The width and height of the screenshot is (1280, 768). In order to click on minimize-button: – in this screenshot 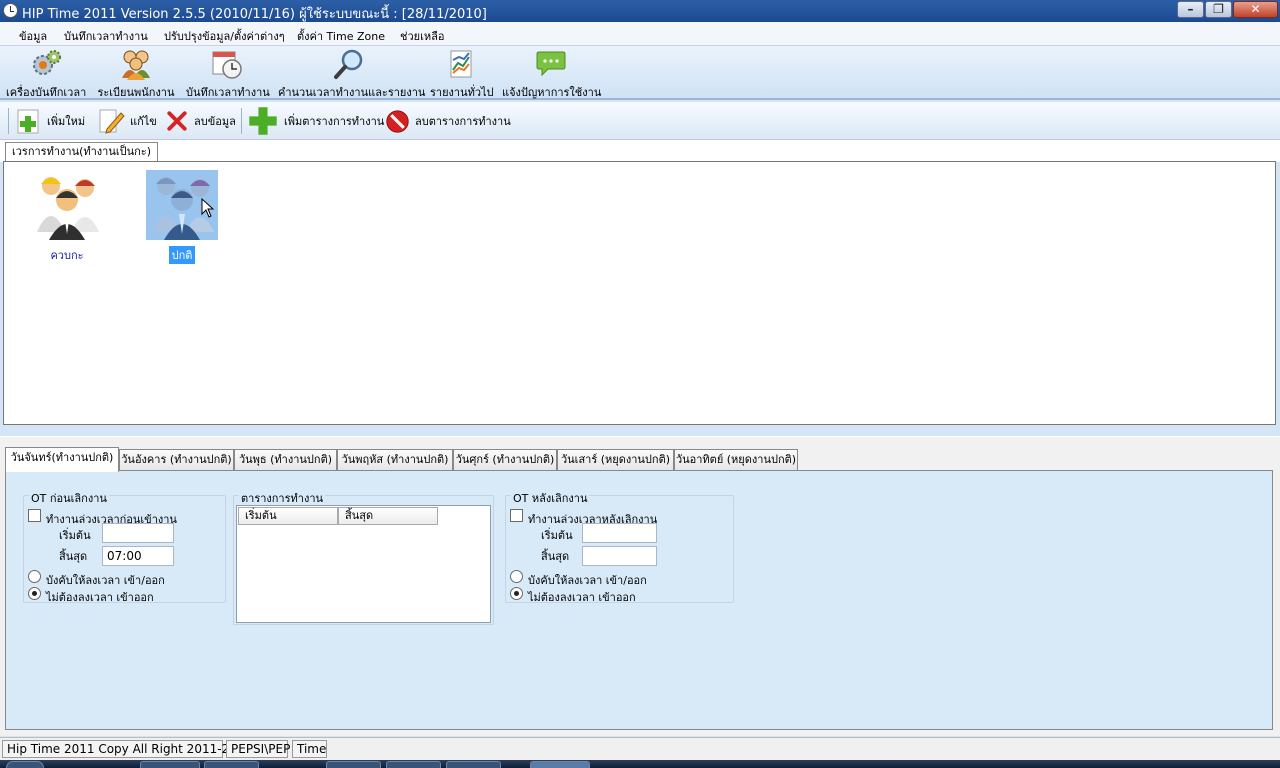, I will do `click(1190, 9)`.